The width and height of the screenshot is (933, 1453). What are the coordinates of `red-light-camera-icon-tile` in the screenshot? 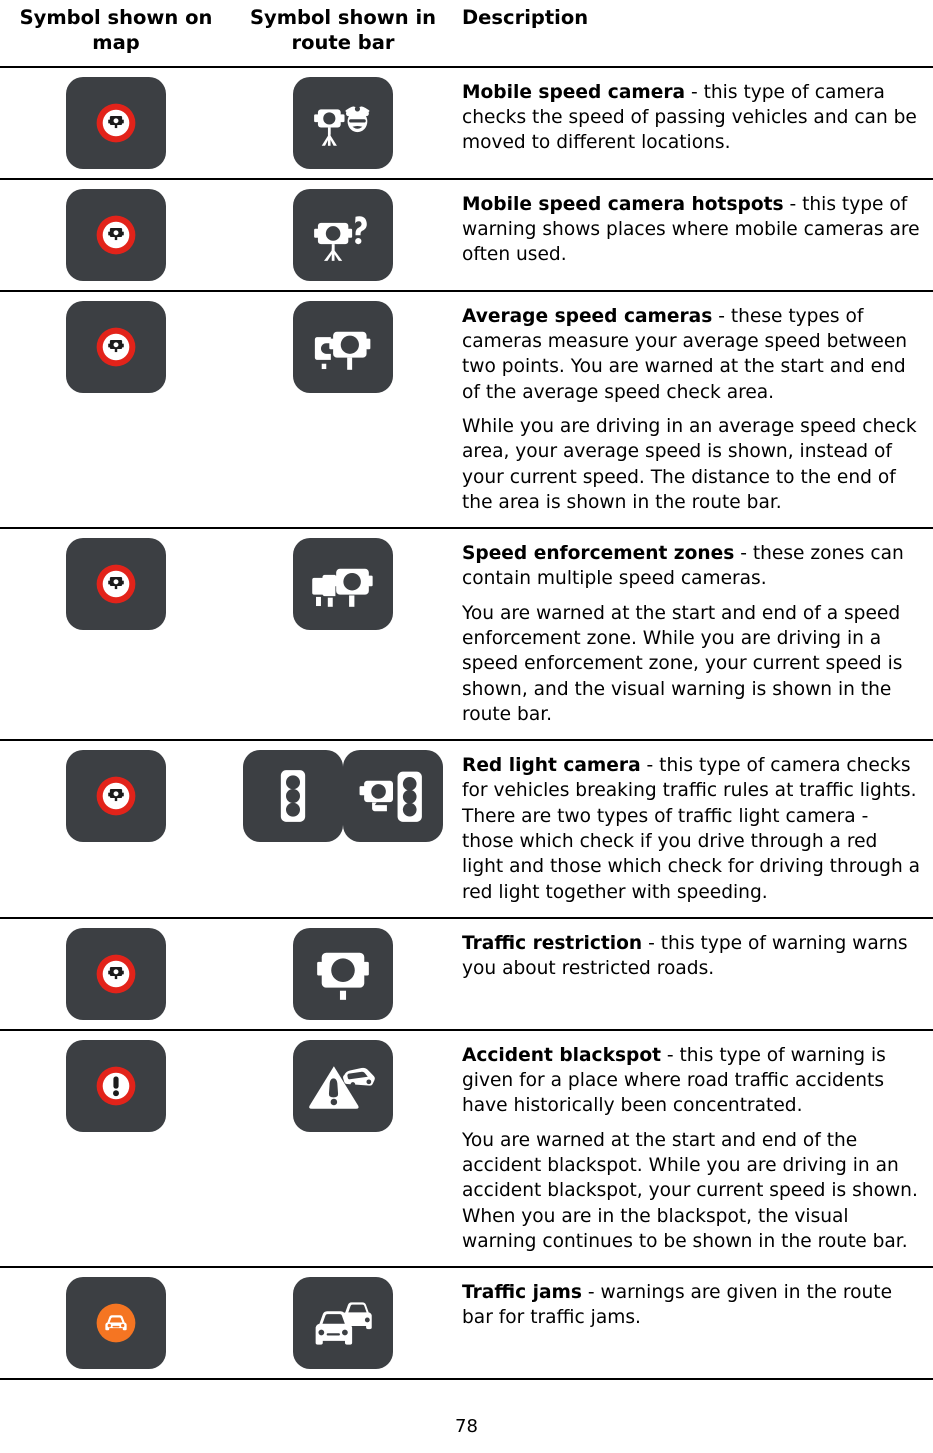 It's located at (393, 796).